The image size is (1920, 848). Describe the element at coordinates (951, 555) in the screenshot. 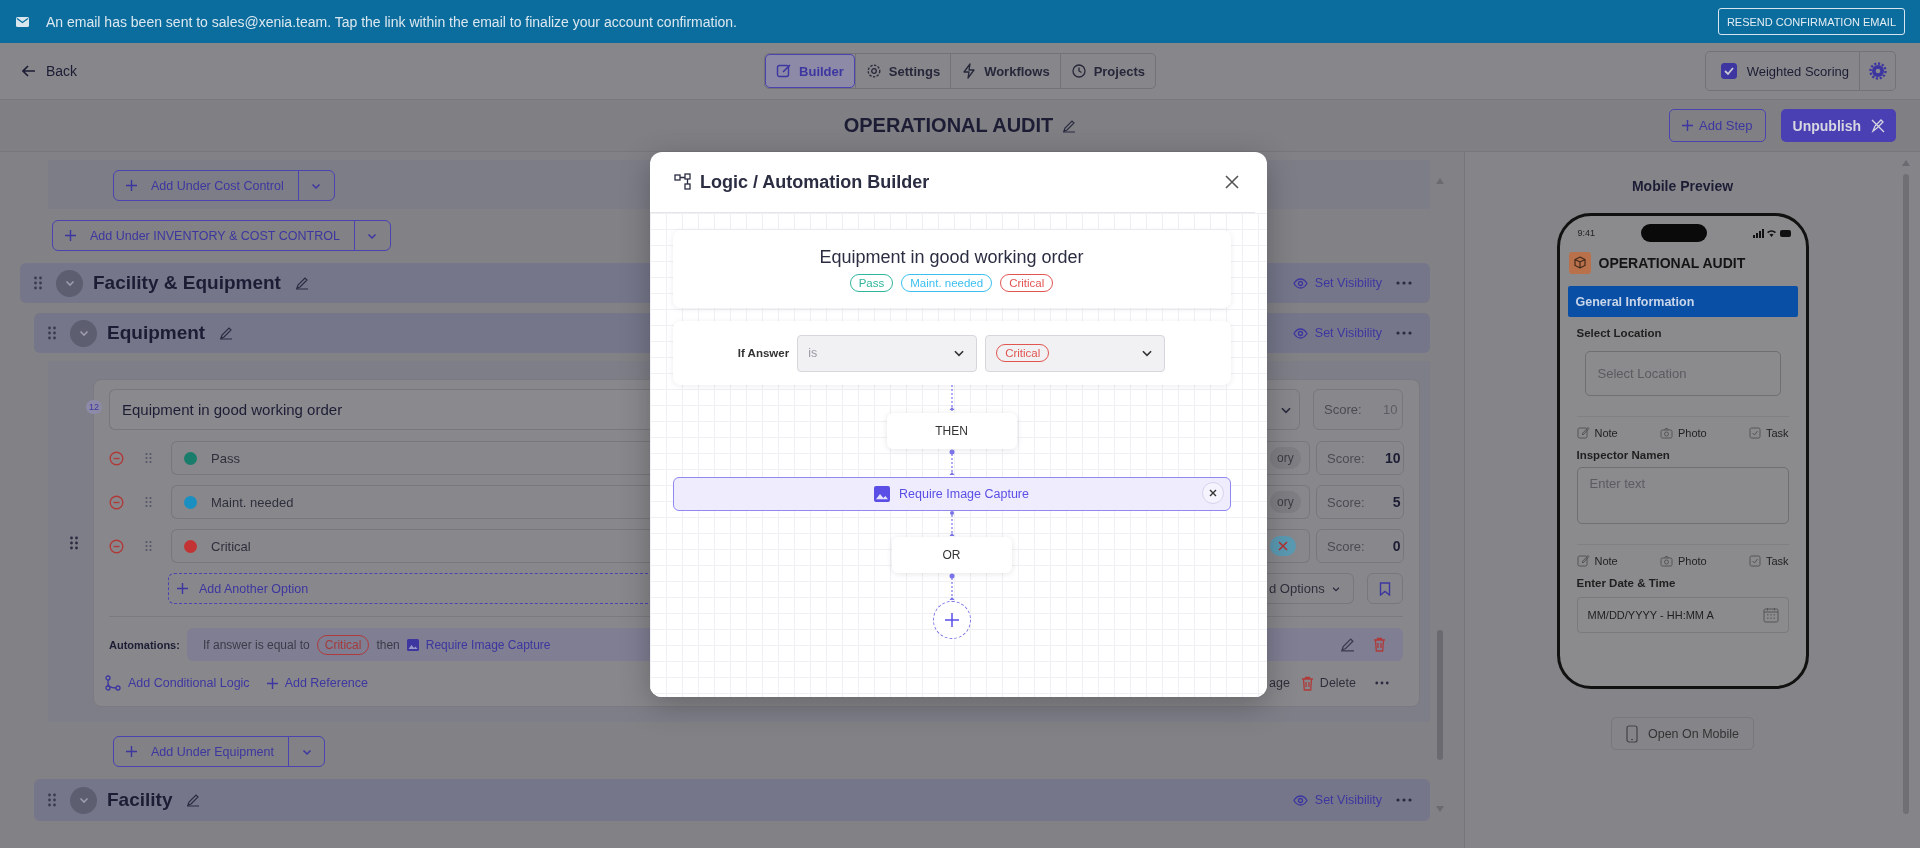

I see `node-label: OR` at that location.